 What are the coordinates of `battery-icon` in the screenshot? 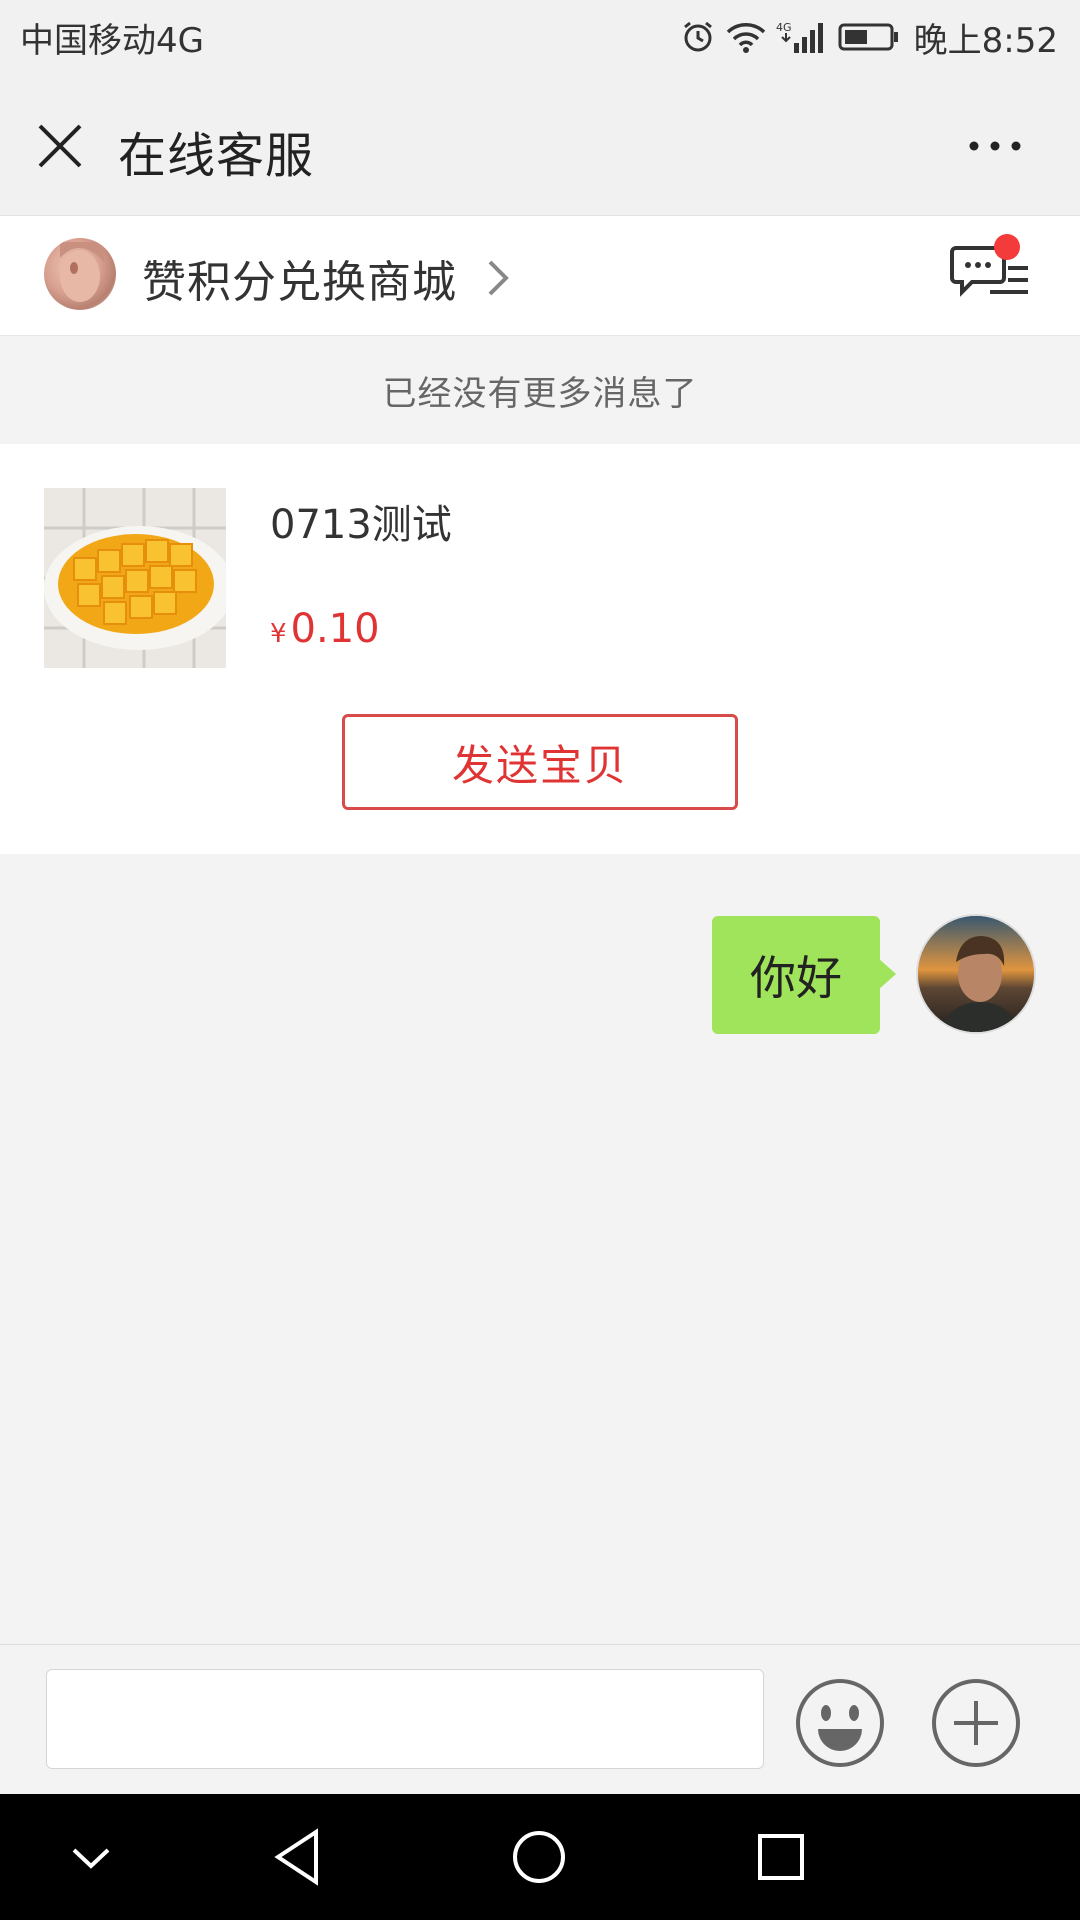 It's located at (869, 37).